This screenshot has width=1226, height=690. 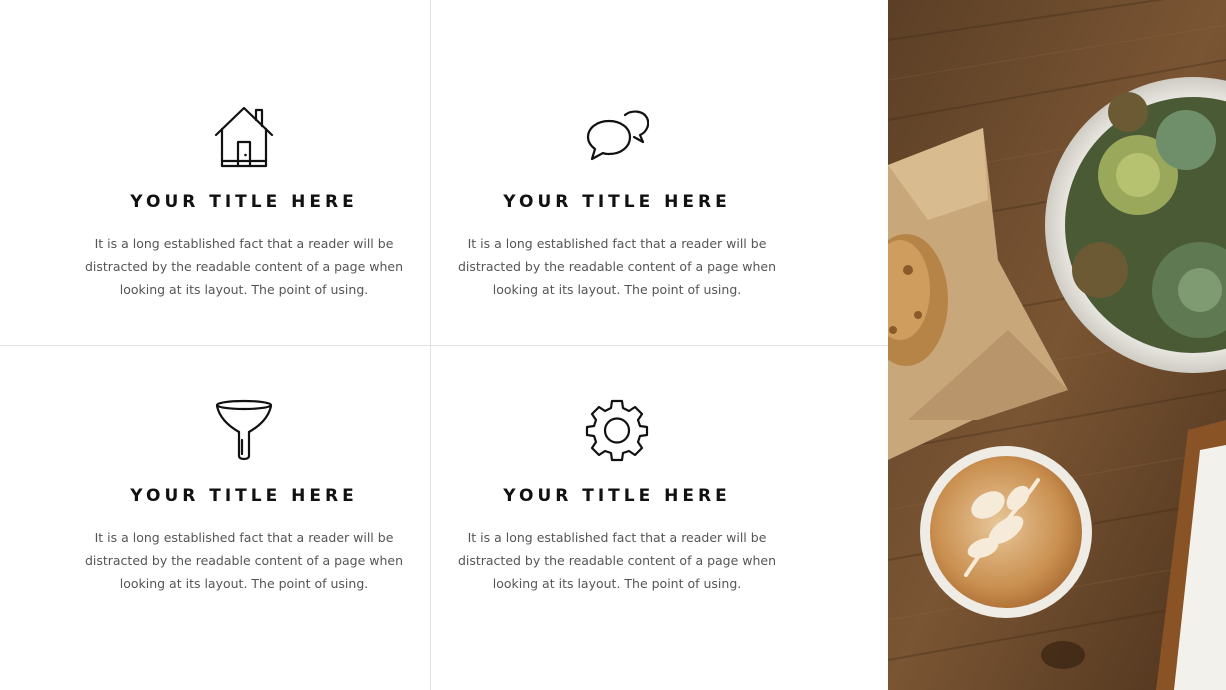 I want to click on chat-bubbles-icon, so click(x=617, y=135).